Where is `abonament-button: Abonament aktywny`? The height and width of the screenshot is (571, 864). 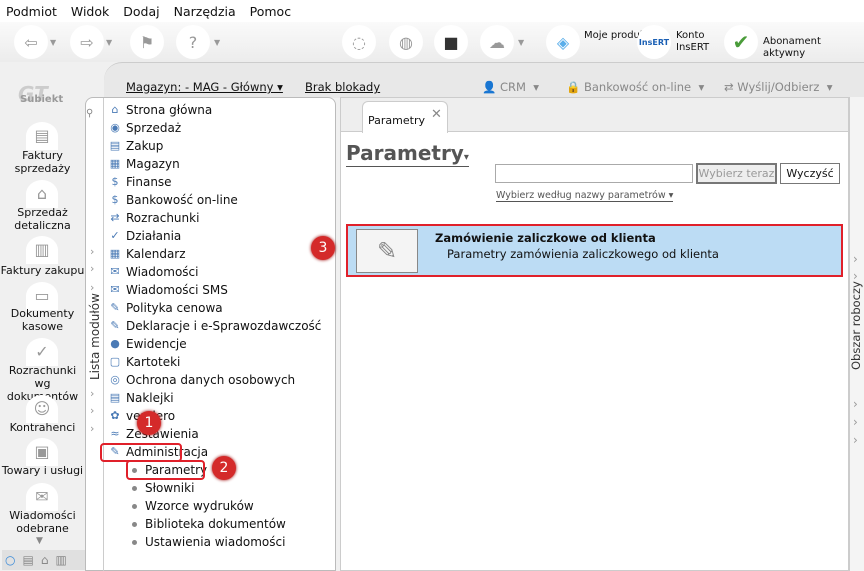
abonament-button: Abonament aktywny is located at coordinates (813, 48).